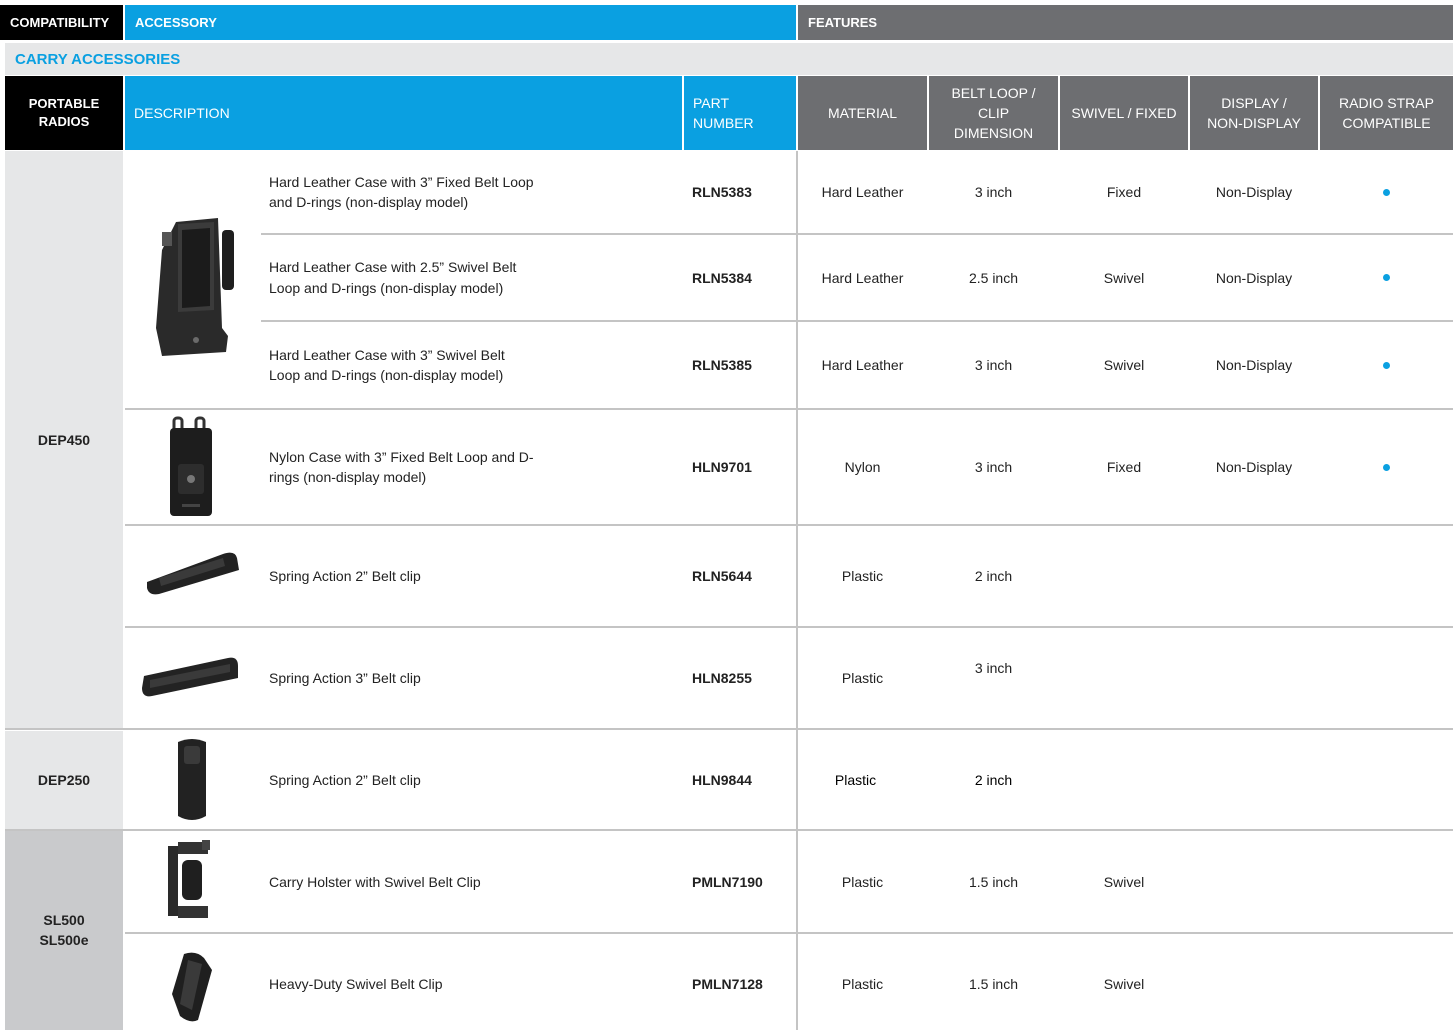 The height and width of the screenshot is (1034, 1453). I want to click on features-header: FEATURES, so click(1125, 22).